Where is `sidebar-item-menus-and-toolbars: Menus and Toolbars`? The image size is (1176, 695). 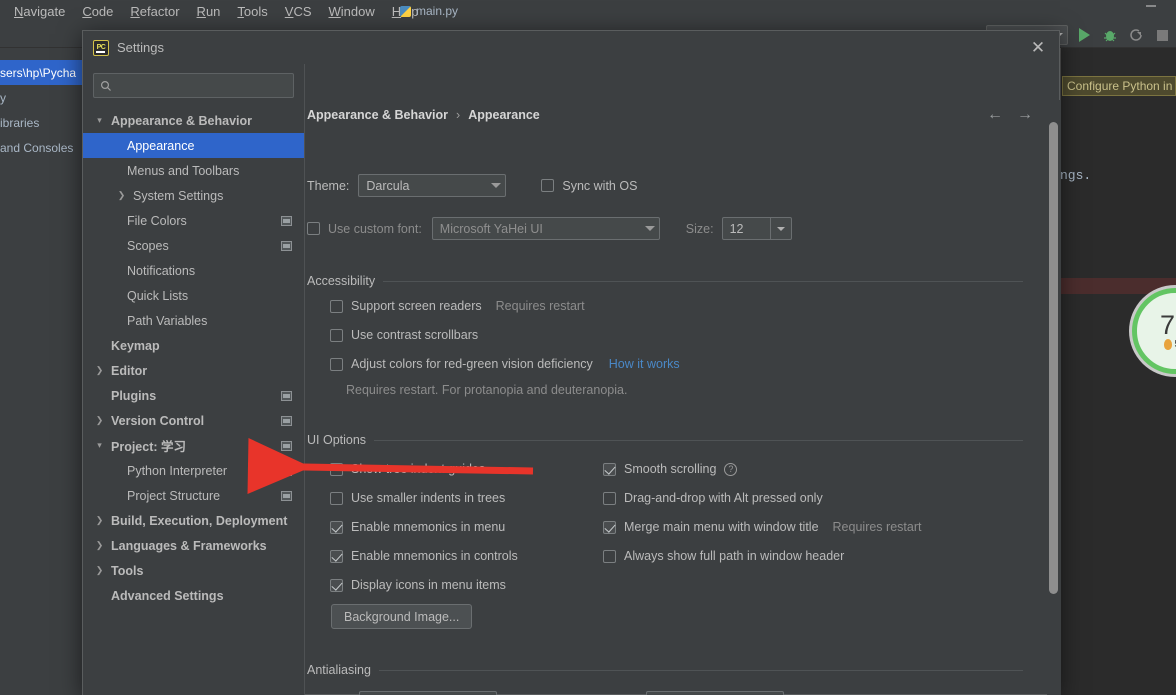 sidebar-item-menus-and-toolbars: Menus and Toolbars is located at coordinates (193, 170).